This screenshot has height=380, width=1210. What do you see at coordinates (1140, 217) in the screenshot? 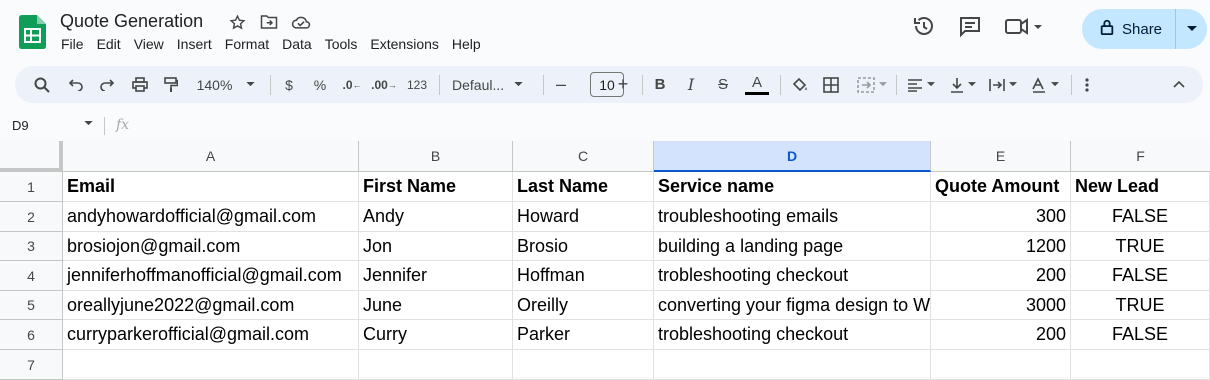
I see `cell-f2: FALSE` at bounding box center [1140, 217].